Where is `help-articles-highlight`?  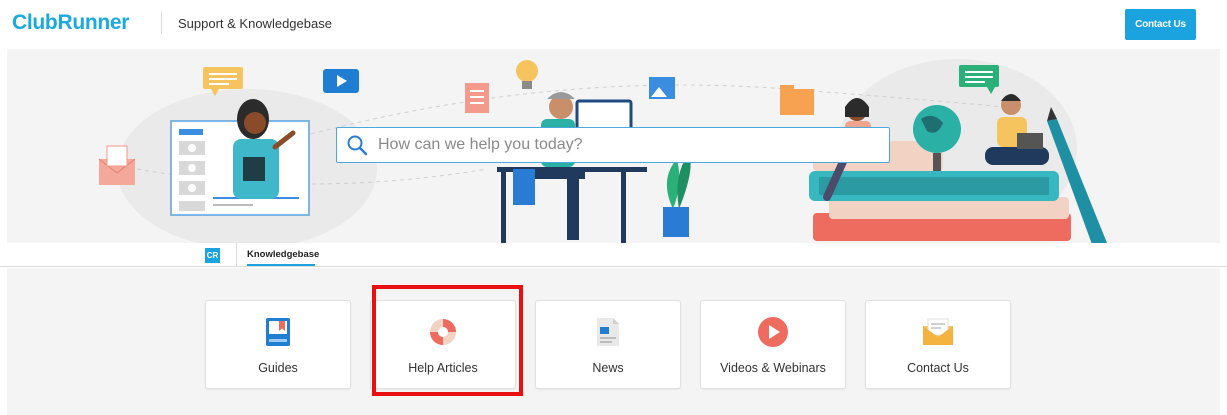
help-articles-highlight is located at coordinates (447, 340).